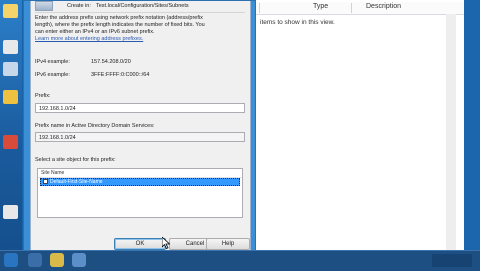  I want to click on site-select-label: Select a site object for this prefix:, so click(75, 160).